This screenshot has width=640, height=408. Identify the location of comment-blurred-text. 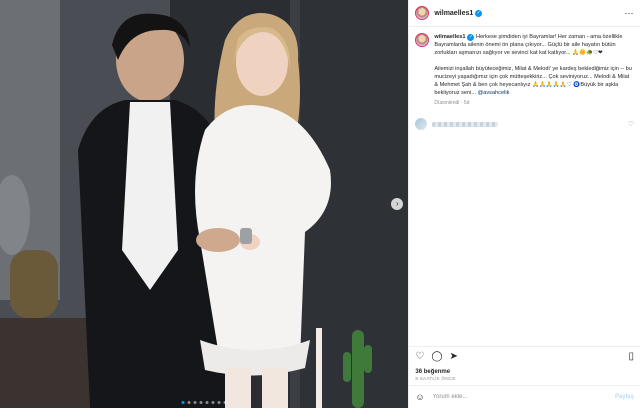
(465, 124).